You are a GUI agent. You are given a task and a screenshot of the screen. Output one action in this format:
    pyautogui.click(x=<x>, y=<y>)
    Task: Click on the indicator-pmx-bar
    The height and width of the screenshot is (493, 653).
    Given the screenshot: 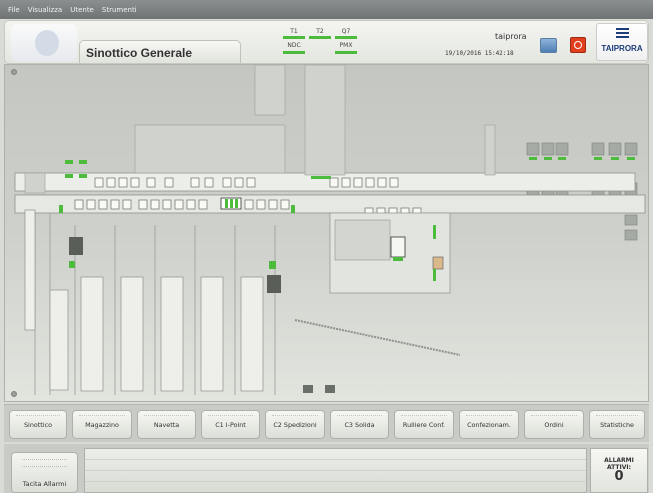 What is the action you would take?
    pyautogui.click(x=346, y=52)
    